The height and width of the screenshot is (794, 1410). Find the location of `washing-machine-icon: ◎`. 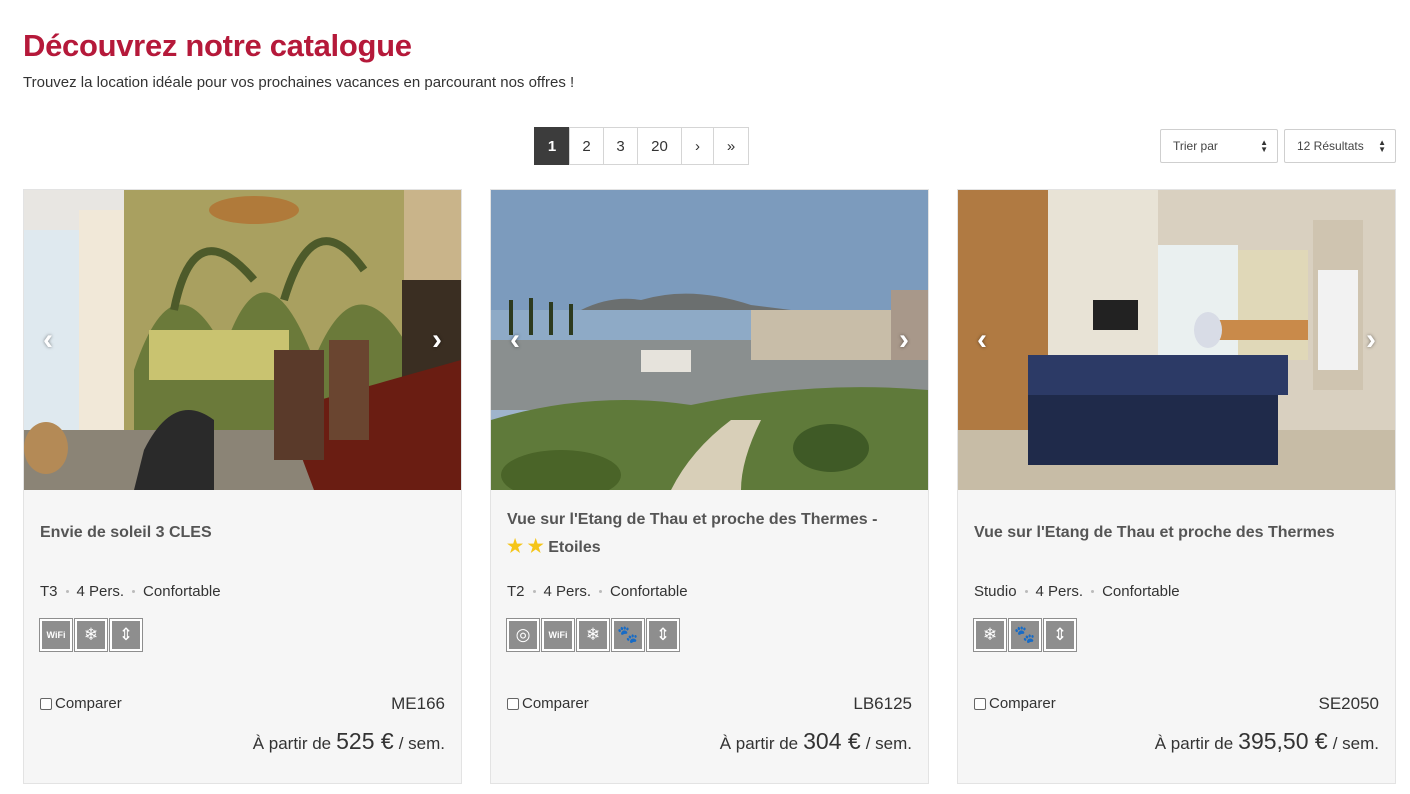

washing-machine-icon: ◎ is located at coordinates (523, 635).